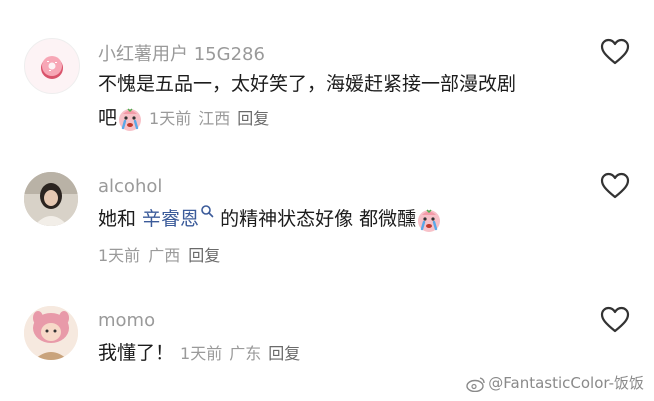 The width and height of the screenshot is (654, 401). What do you see at coordinates (120, 219) in the screenshot?
I see `comment-text-before: 她和` at bounding box center [120, 219].